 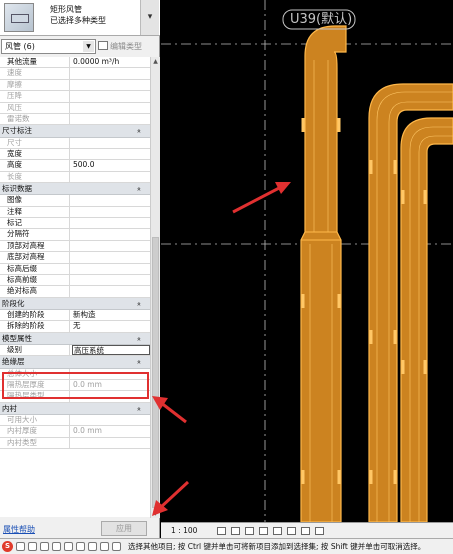 I want to click on property-row: 图像, so click(x=75, y=201).